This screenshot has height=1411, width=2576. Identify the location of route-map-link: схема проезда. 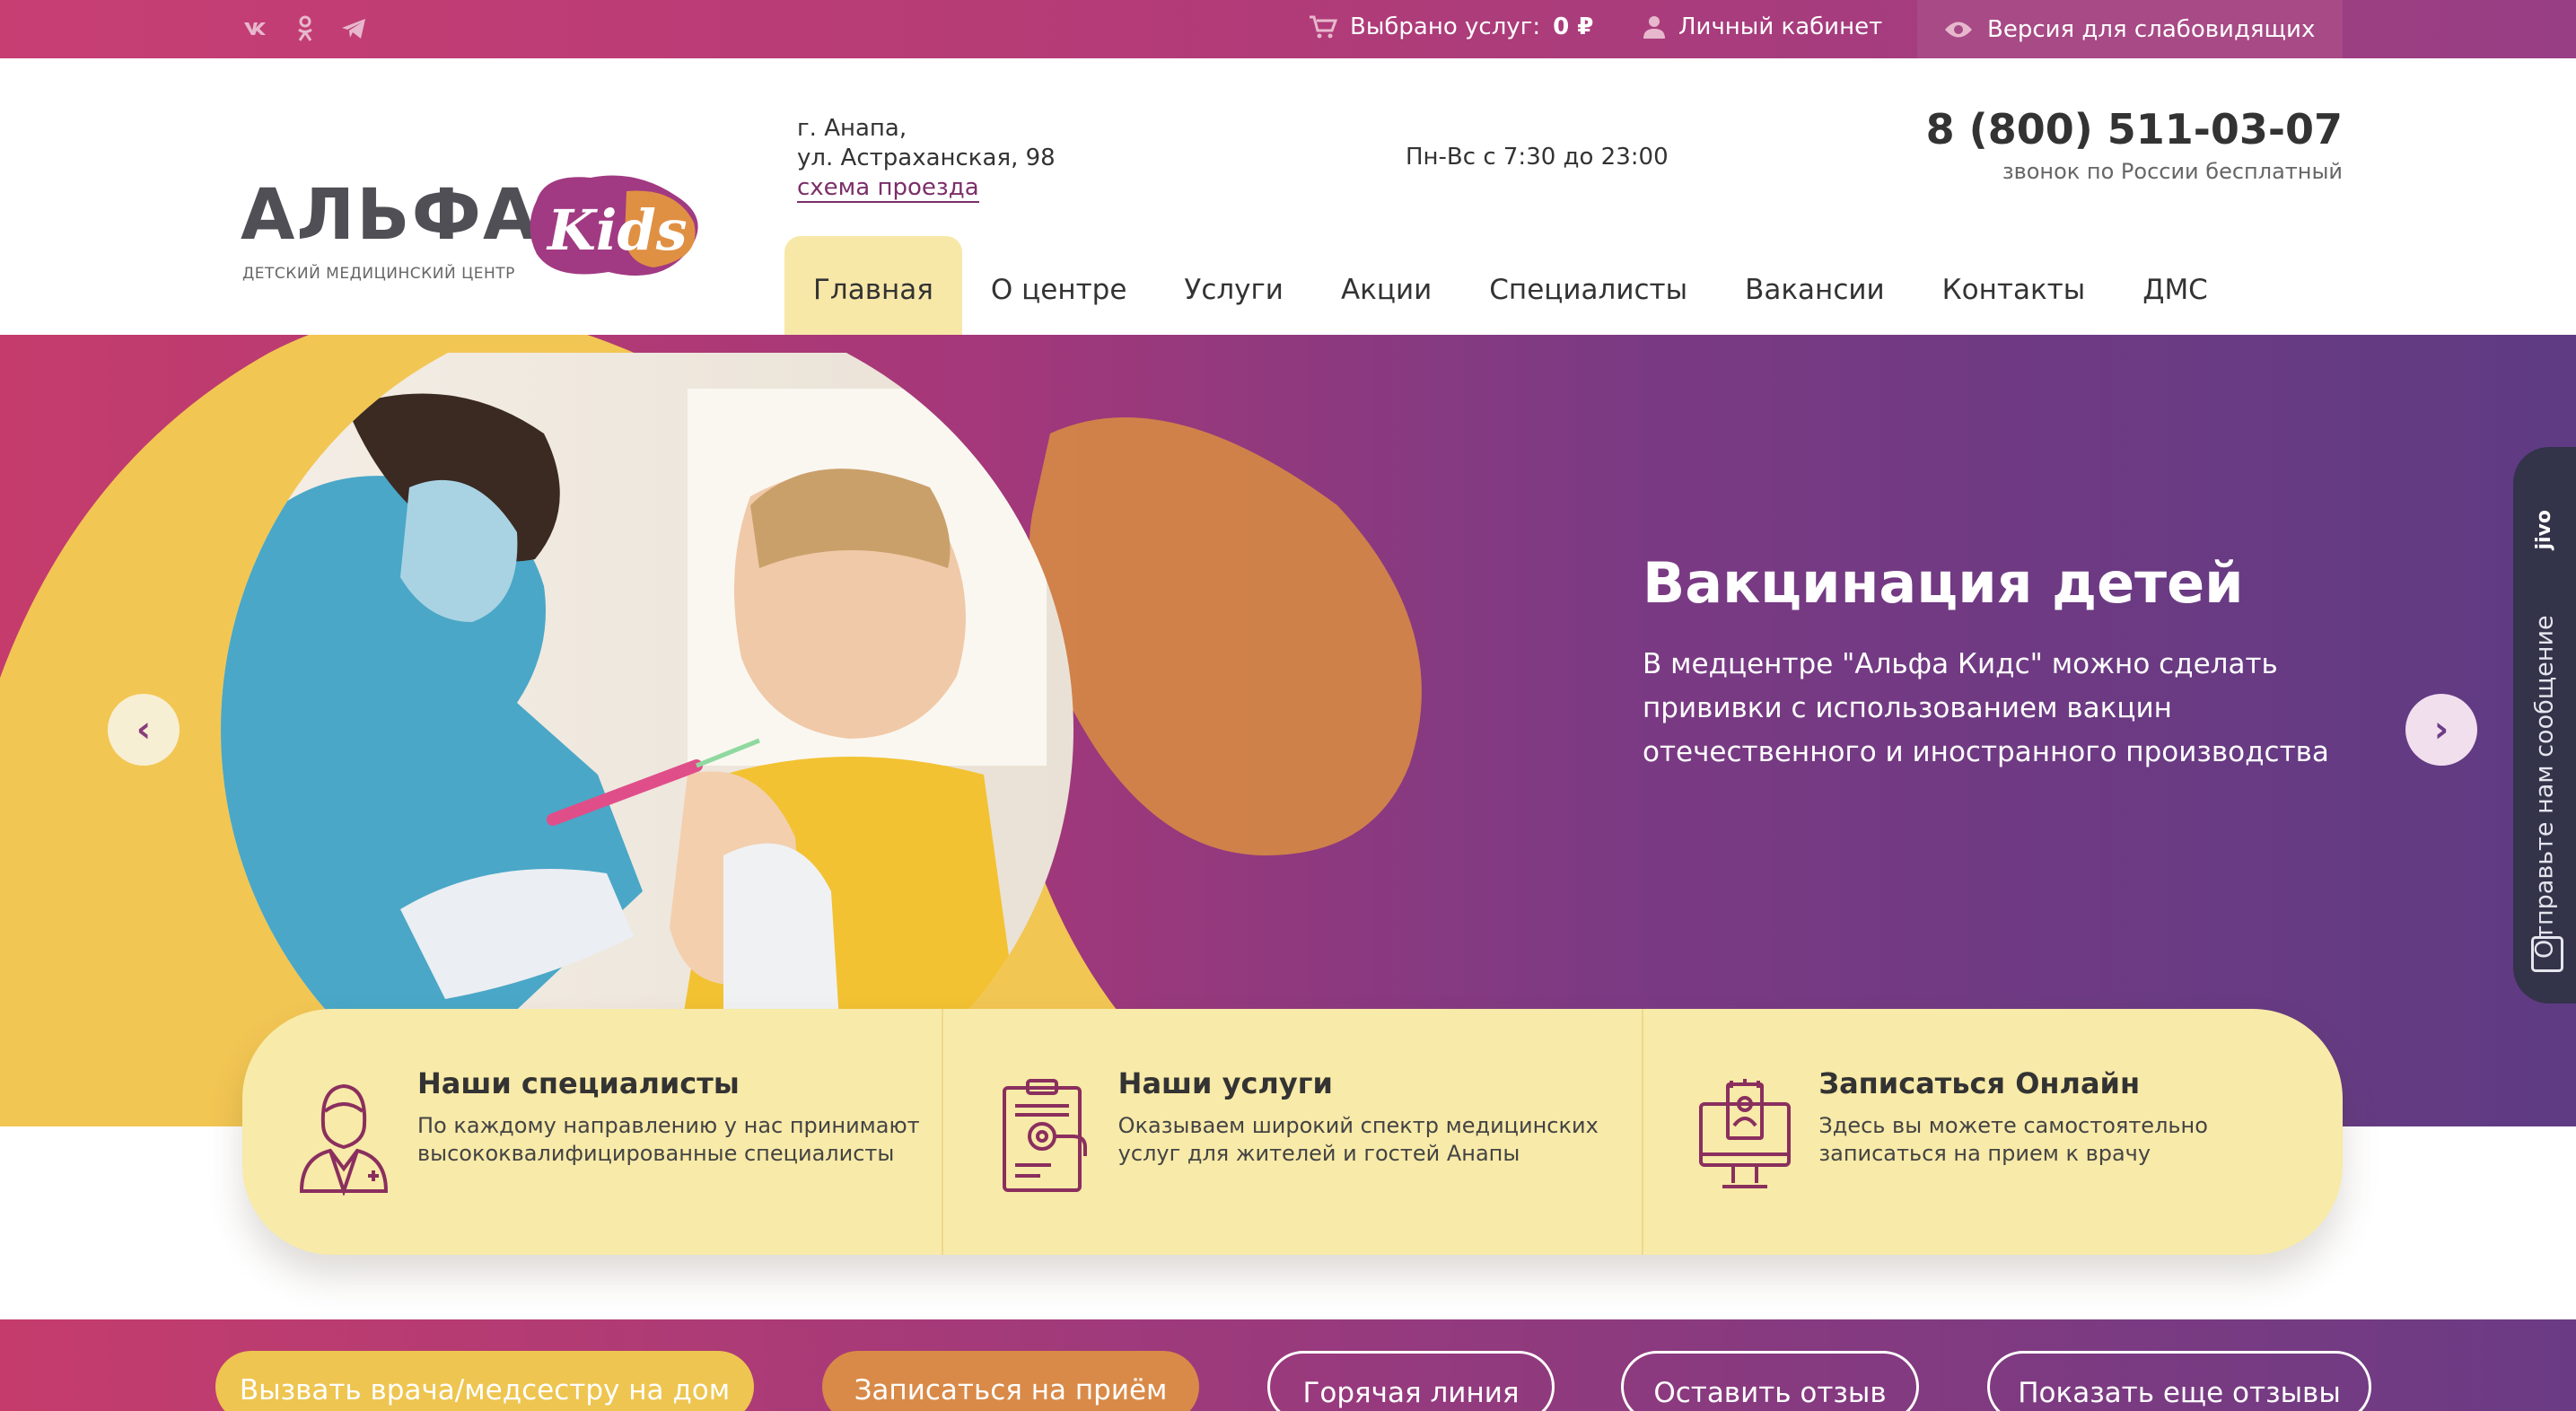
(888, 188).